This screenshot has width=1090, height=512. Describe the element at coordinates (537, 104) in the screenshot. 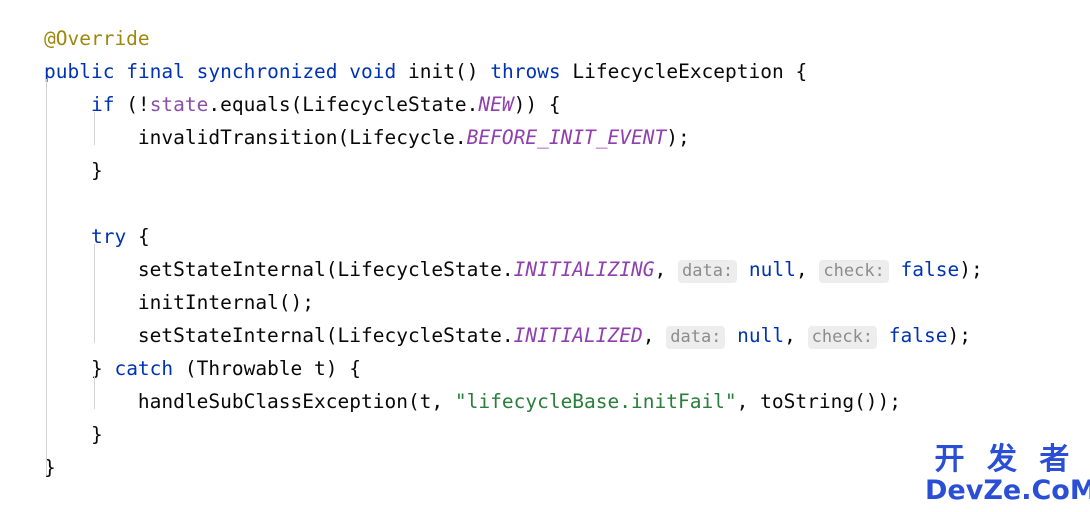

I see `token-plain: )) {` at that location.